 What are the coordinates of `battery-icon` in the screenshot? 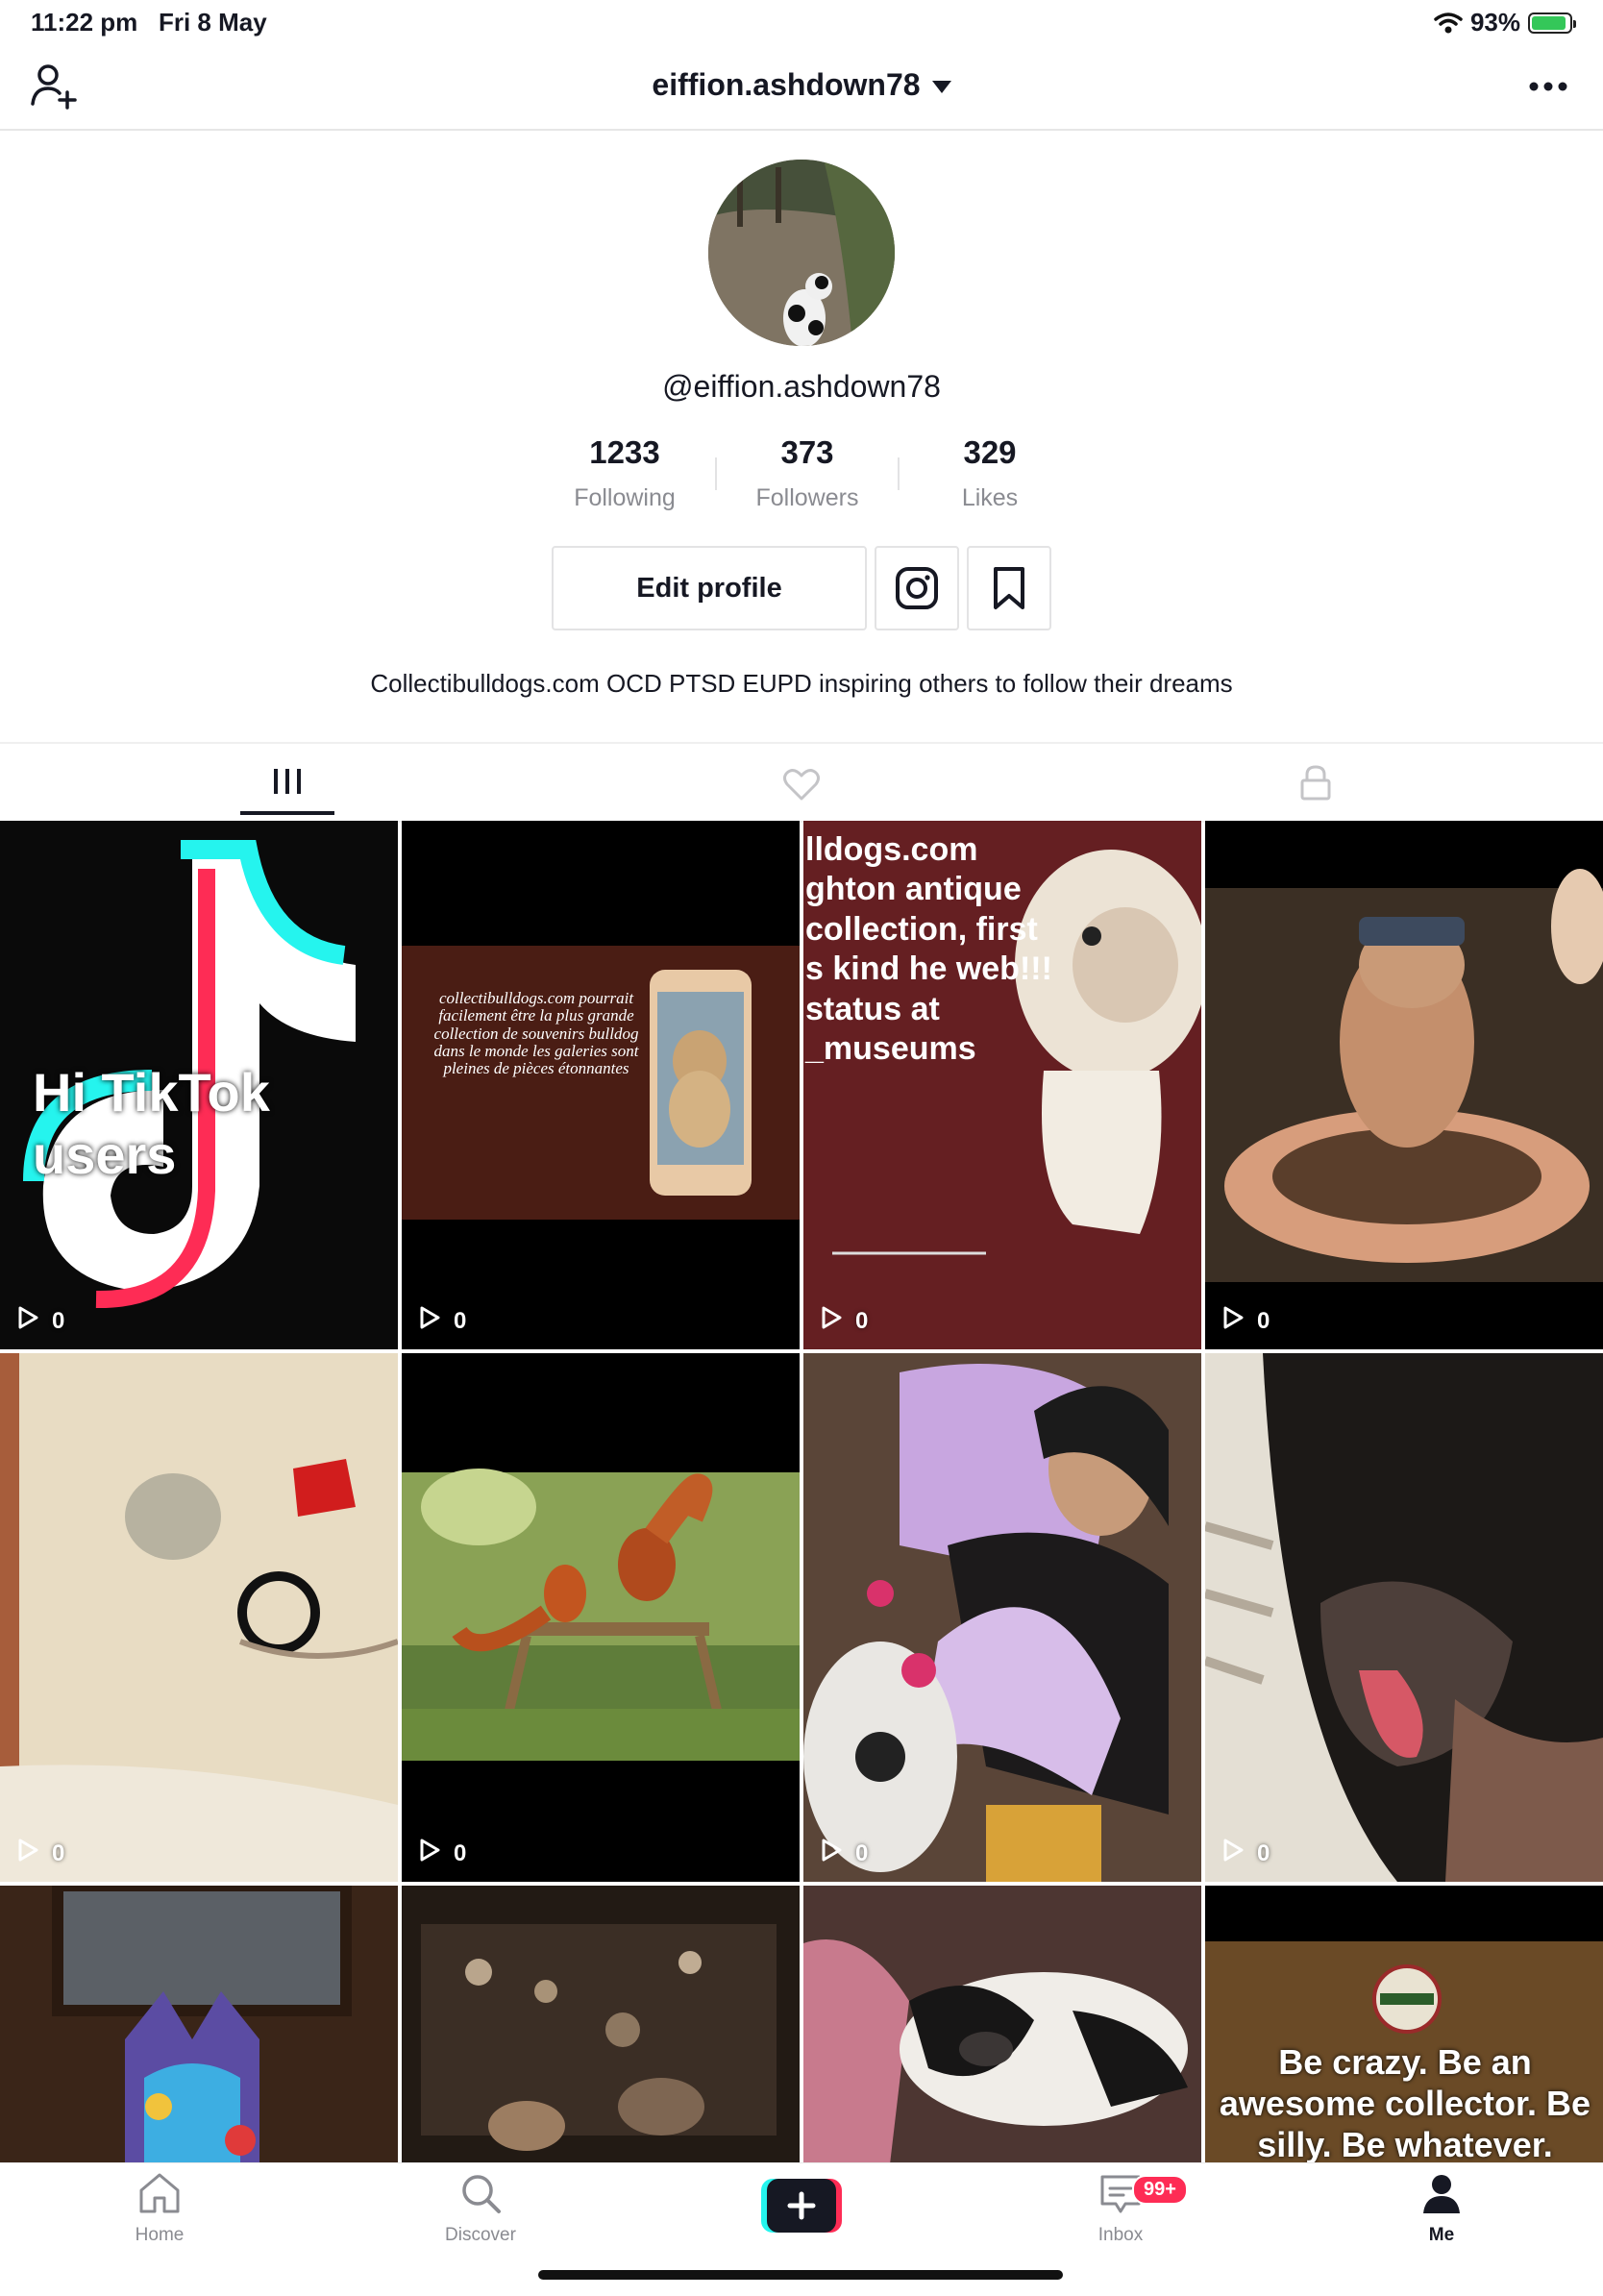 It's located at (1552, 23).